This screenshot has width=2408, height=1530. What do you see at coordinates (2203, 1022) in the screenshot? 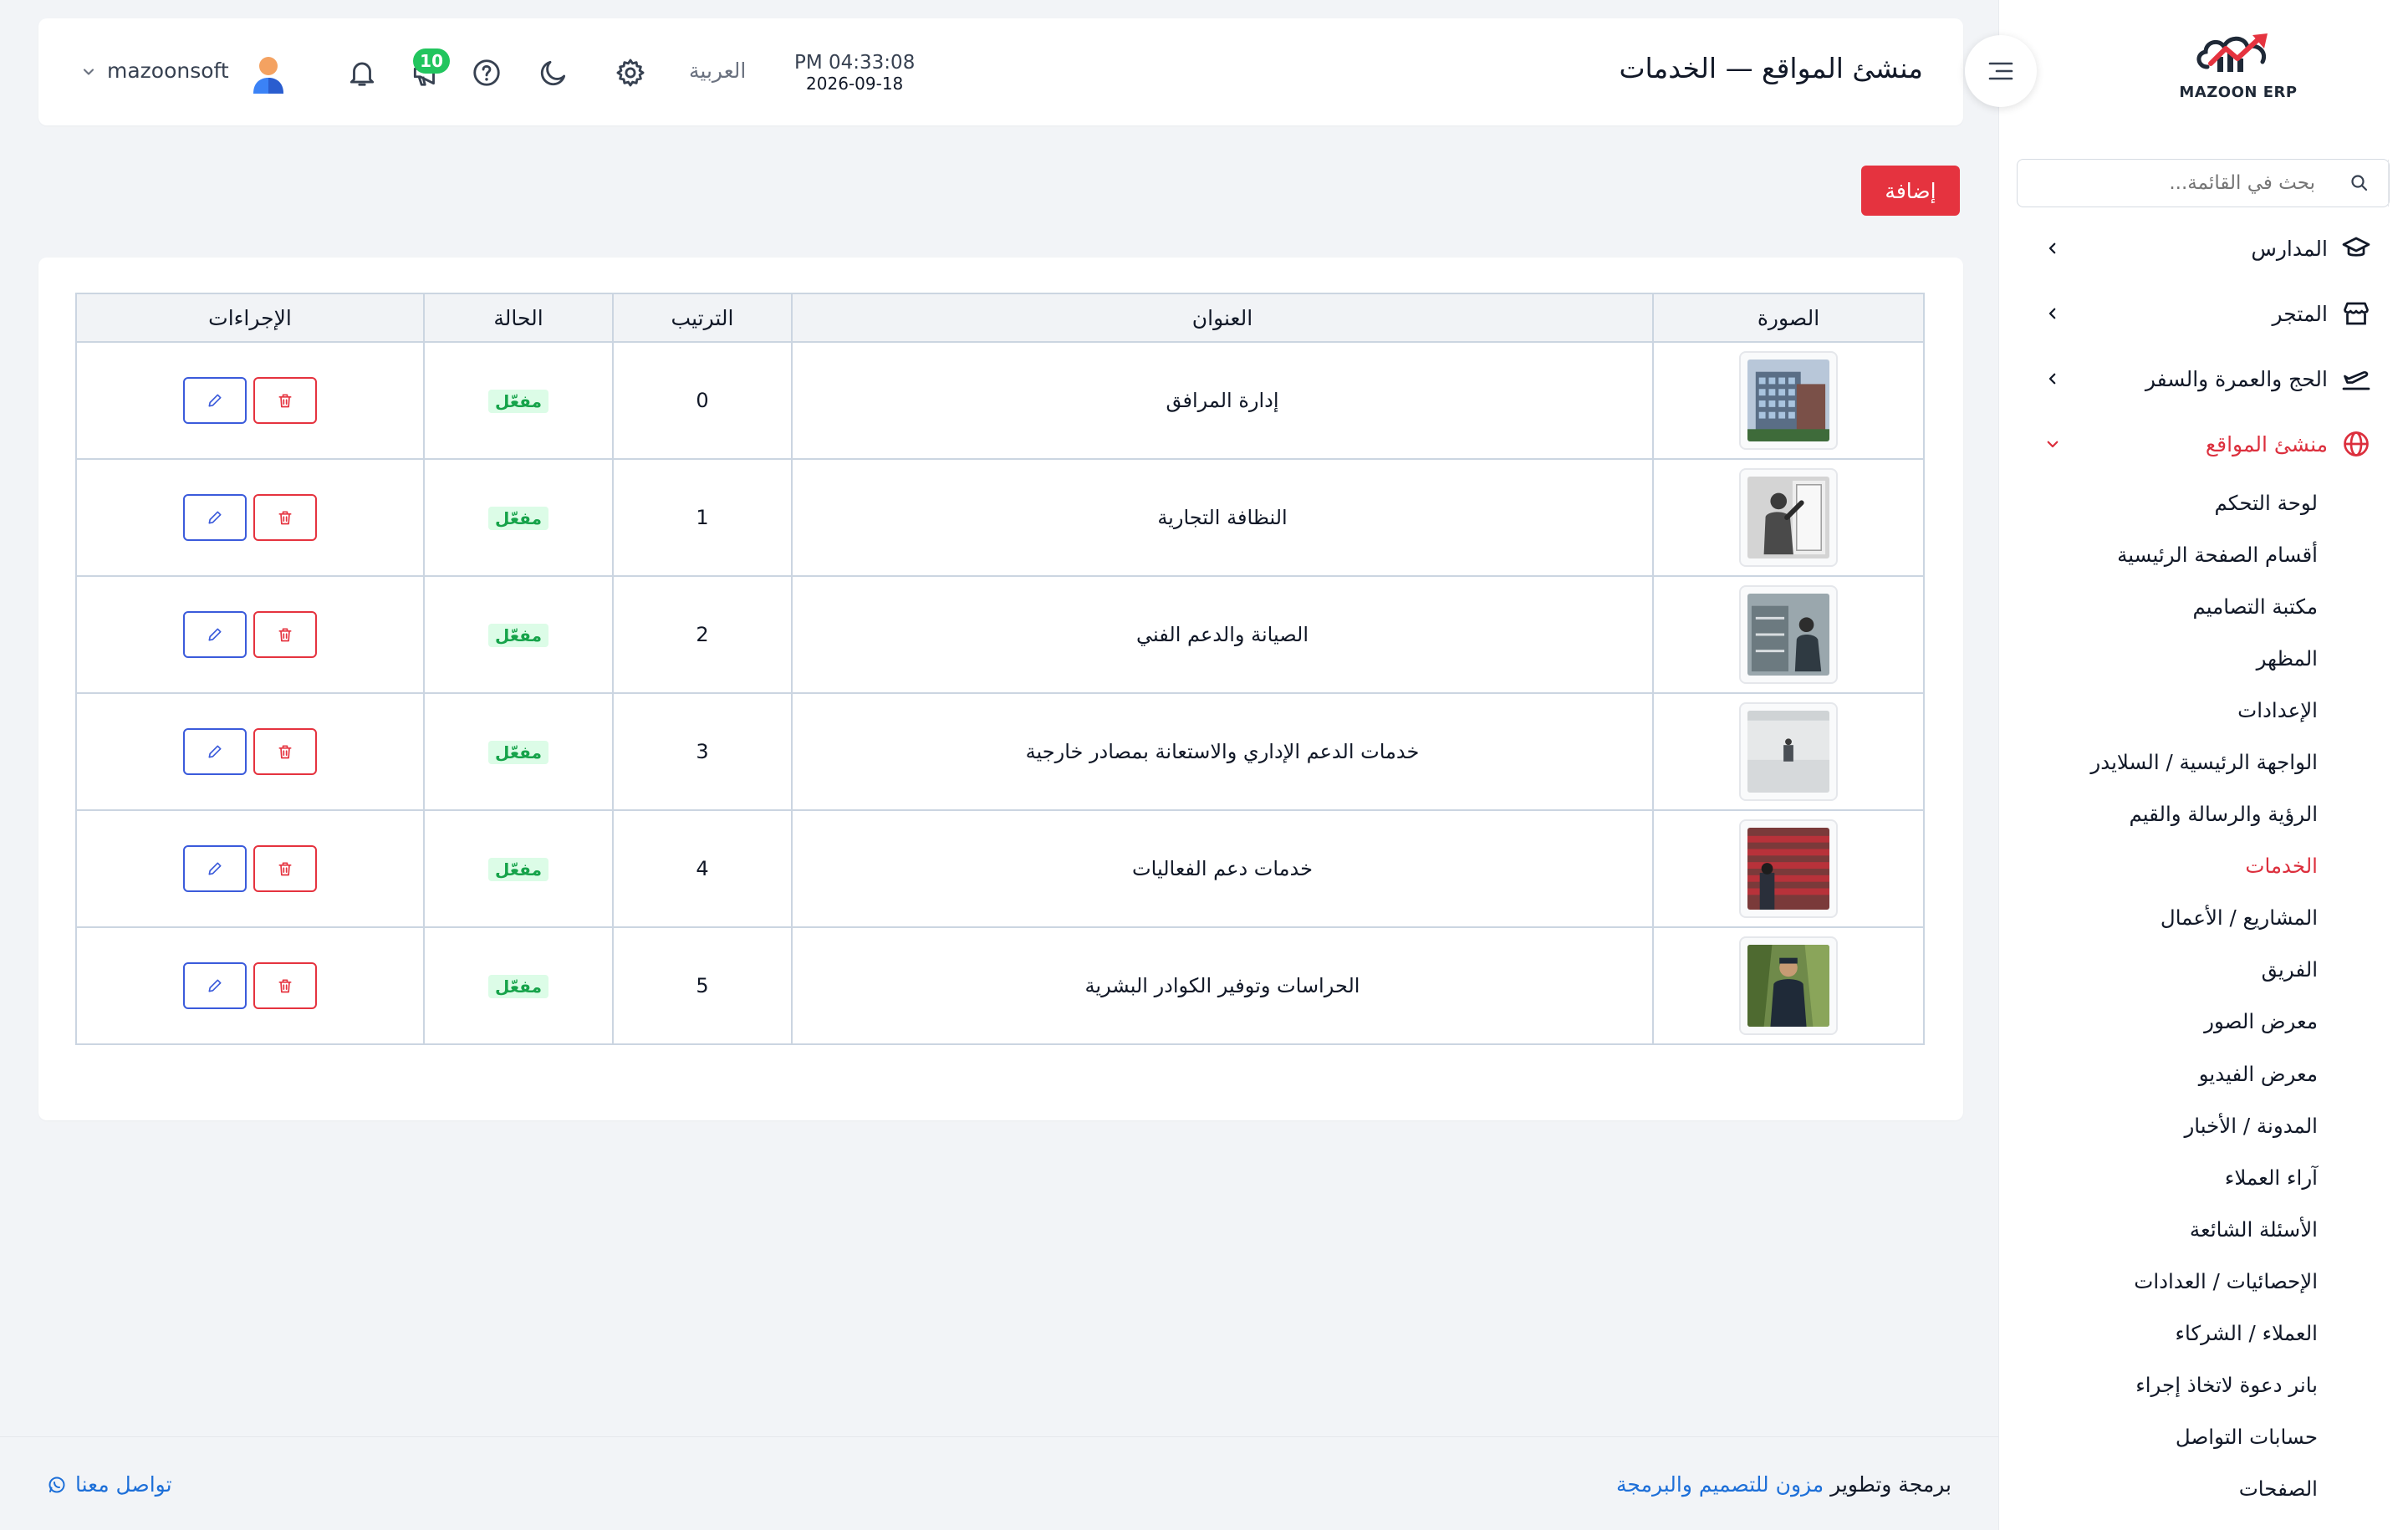
I see `submenu-item-photo-gallery: معرض الصور` at bounding box center [2203, 1022].